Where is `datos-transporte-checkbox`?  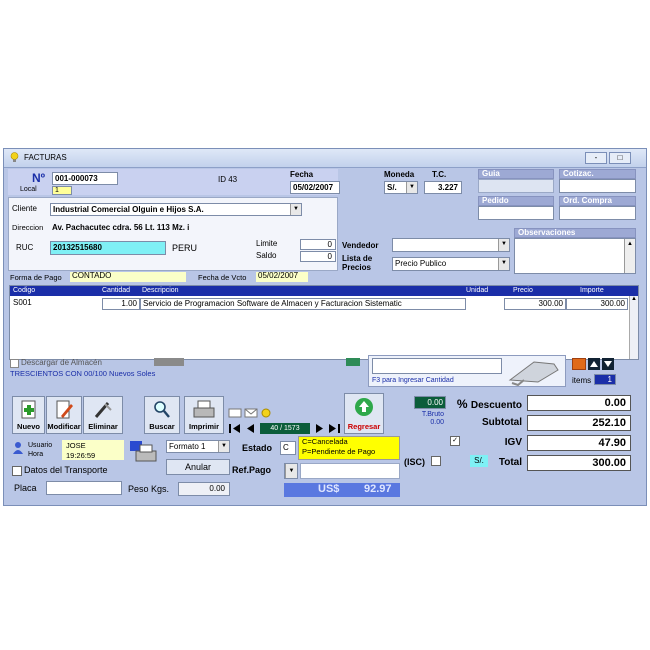
datos-transporte-checkbox is located at coordinates (17, 471).